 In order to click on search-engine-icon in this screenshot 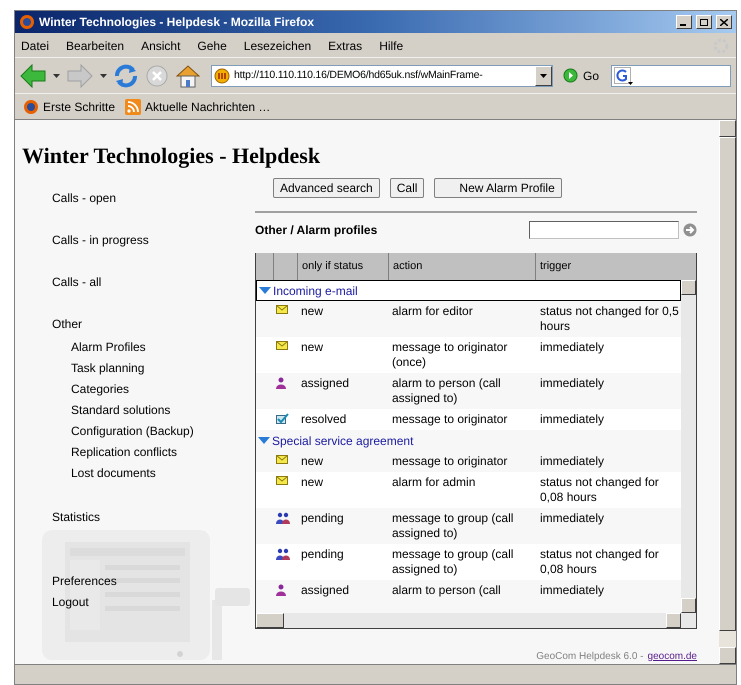, I will do `click(624, 75)`.